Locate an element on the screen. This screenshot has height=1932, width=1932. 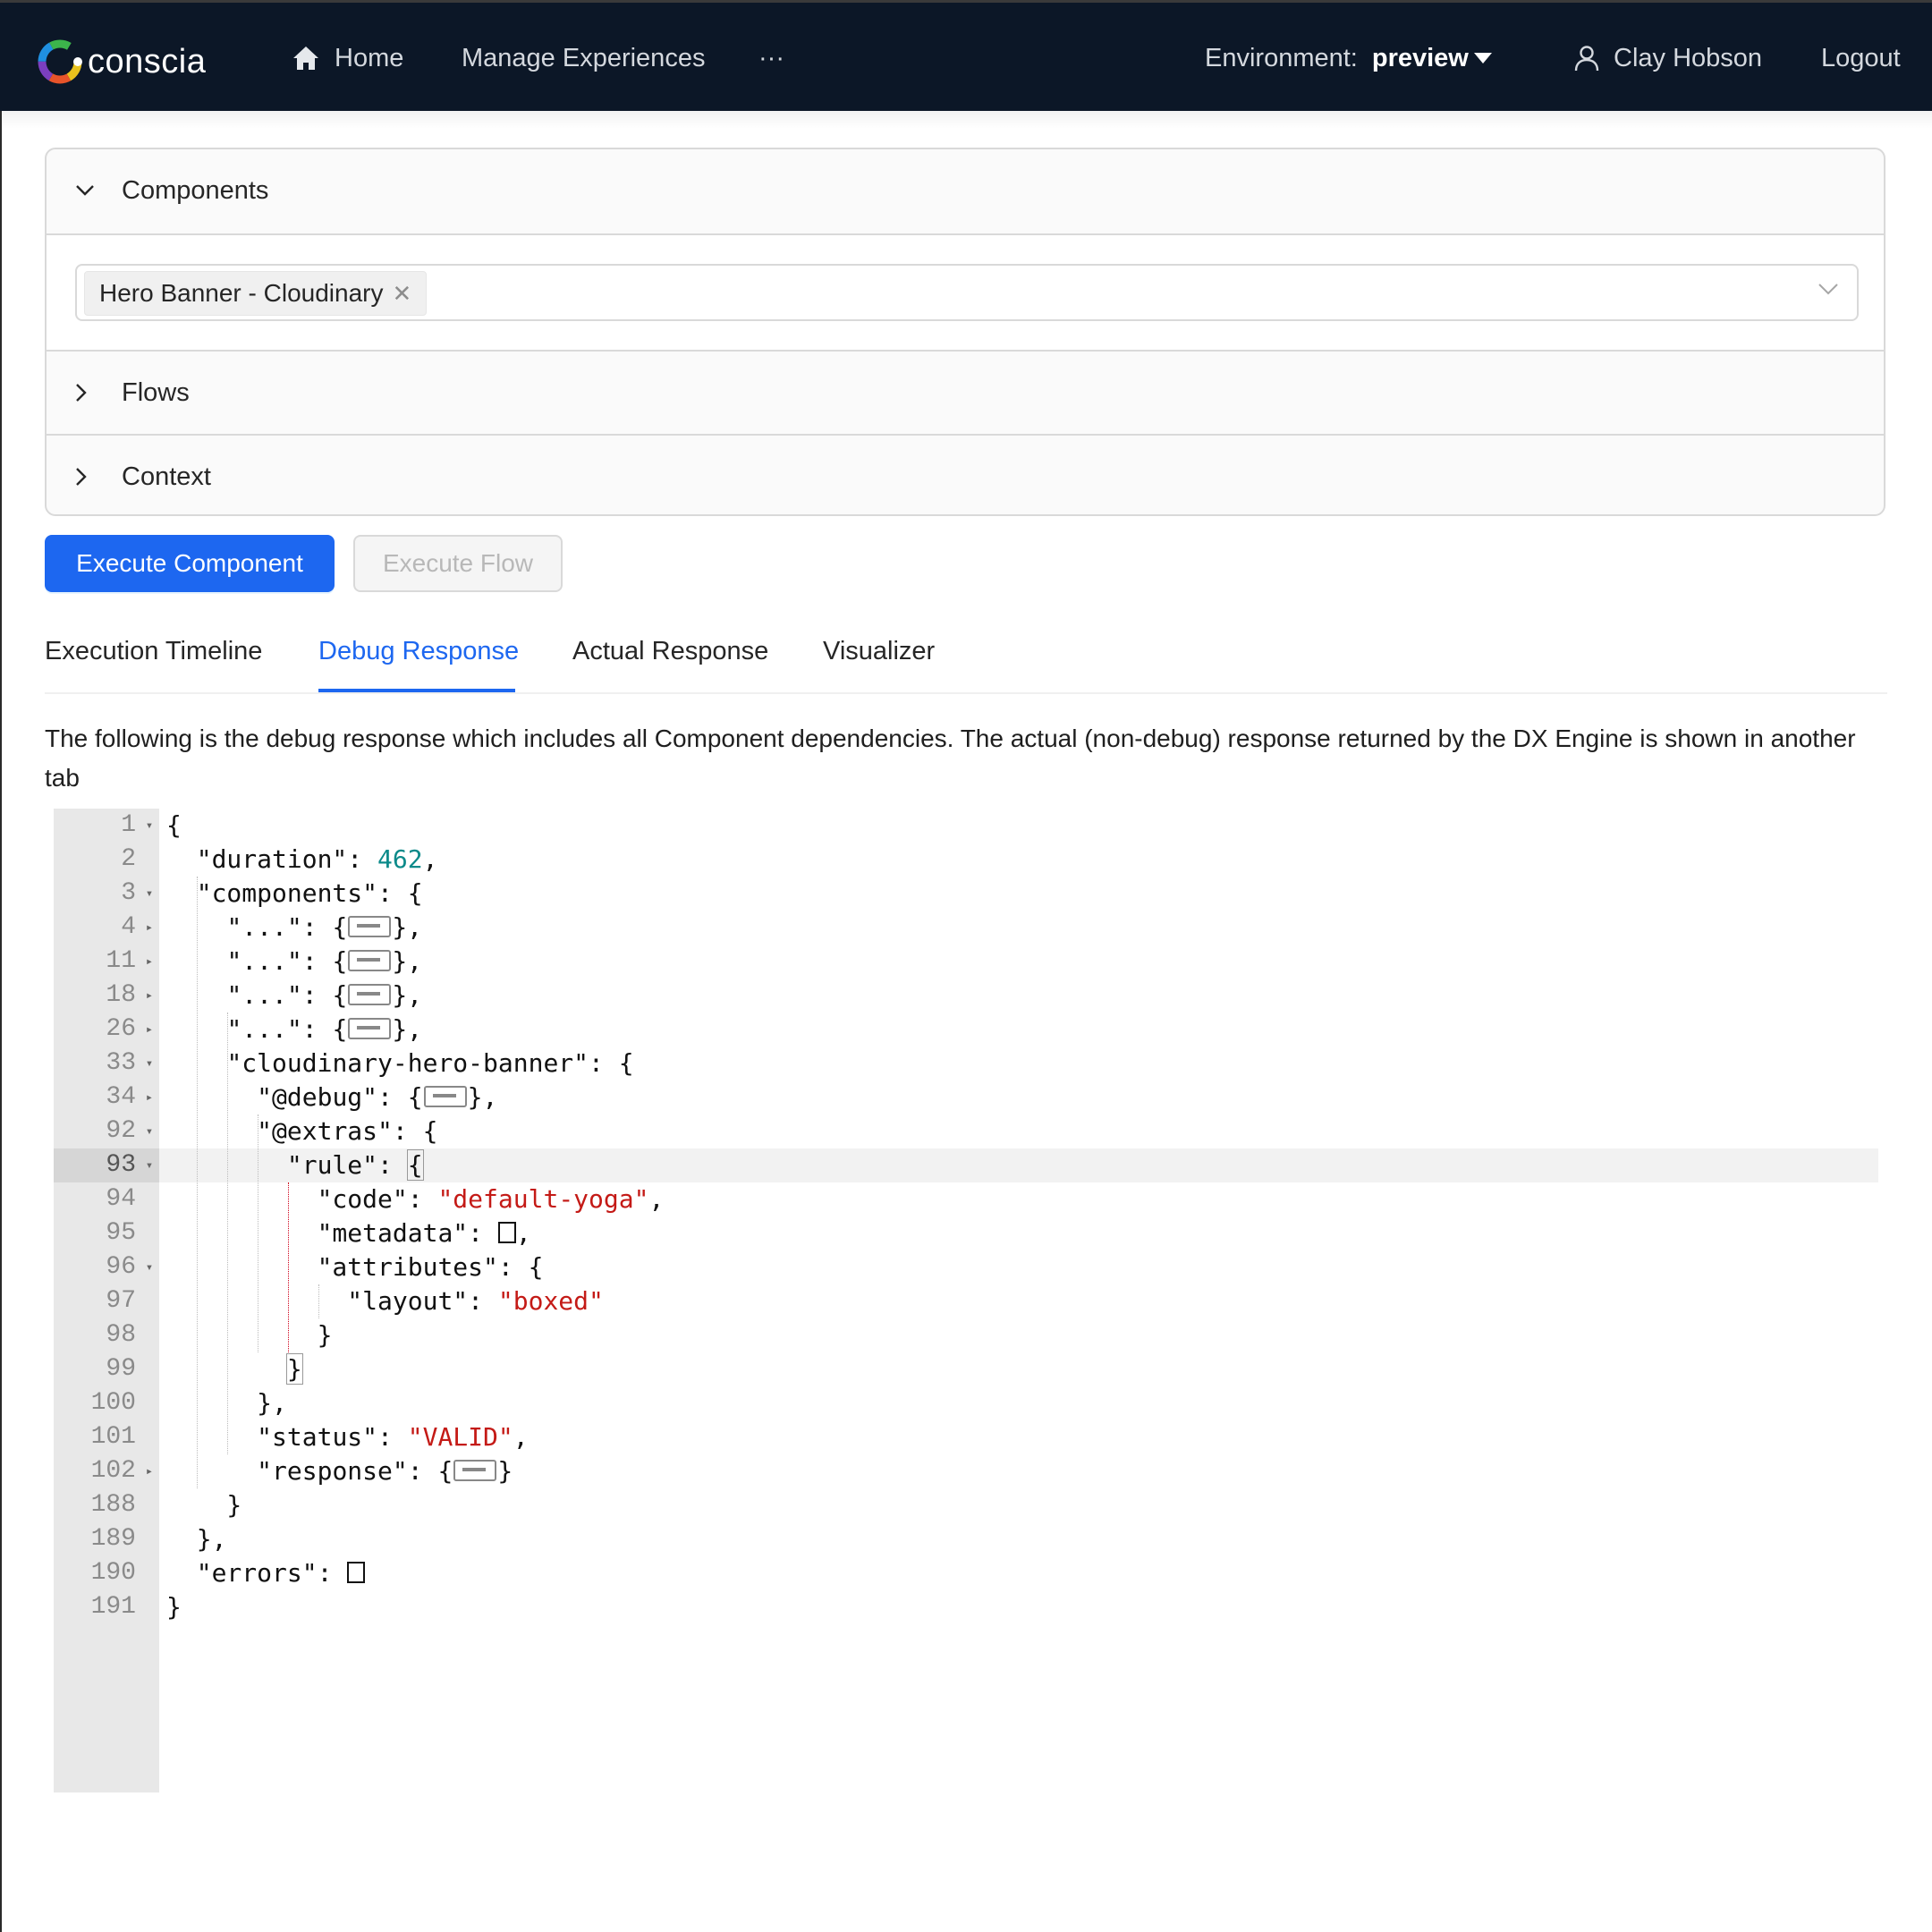
code-line: 4 ▸ "...": {}, is located at coordinates (966, 928).